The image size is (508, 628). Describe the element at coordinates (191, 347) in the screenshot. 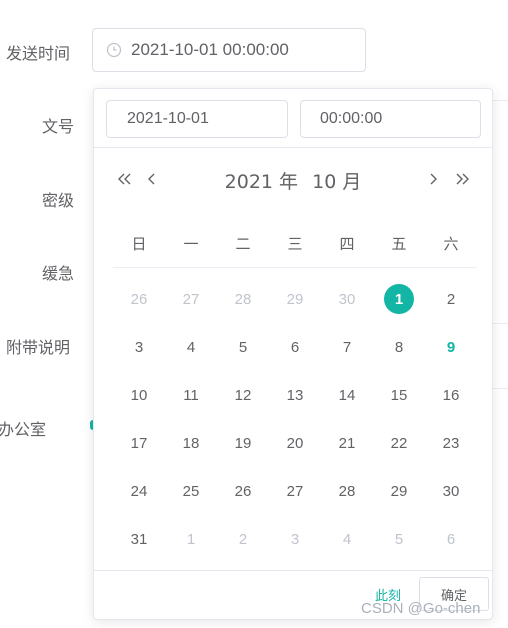

I see `day-cell: 4` at that location.